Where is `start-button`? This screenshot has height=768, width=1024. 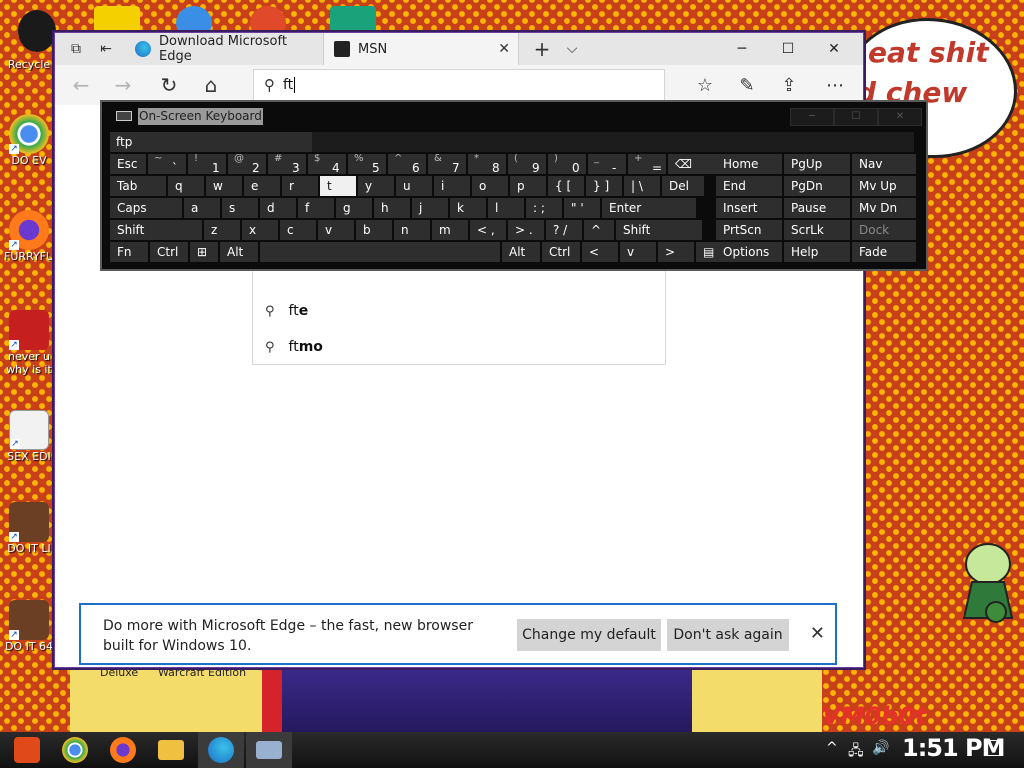 start-button is located at coordinates (27, 750).